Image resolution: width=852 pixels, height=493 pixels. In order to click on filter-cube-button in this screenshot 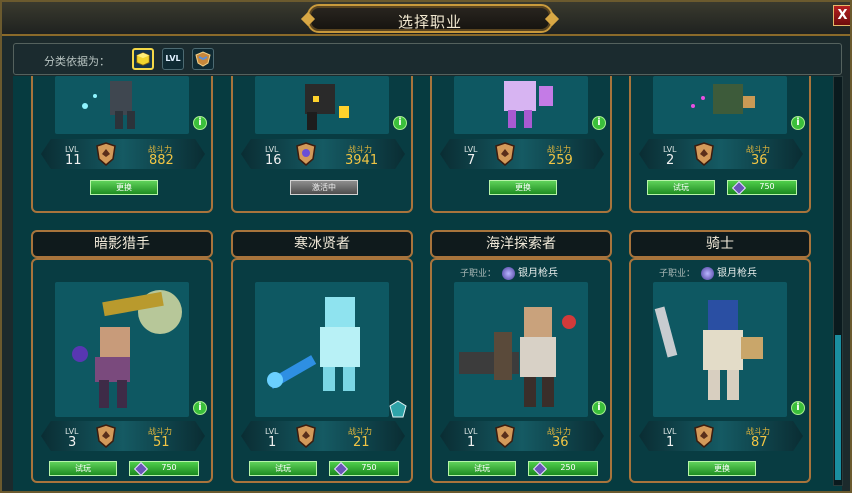, I will do `click(143, 59)`.